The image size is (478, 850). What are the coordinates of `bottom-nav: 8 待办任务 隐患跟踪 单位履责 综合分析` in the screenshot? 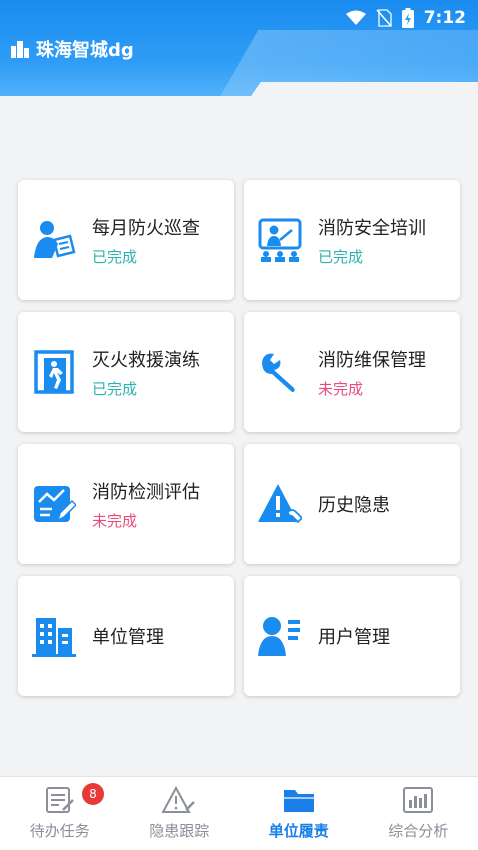 It's located at (239, 813).